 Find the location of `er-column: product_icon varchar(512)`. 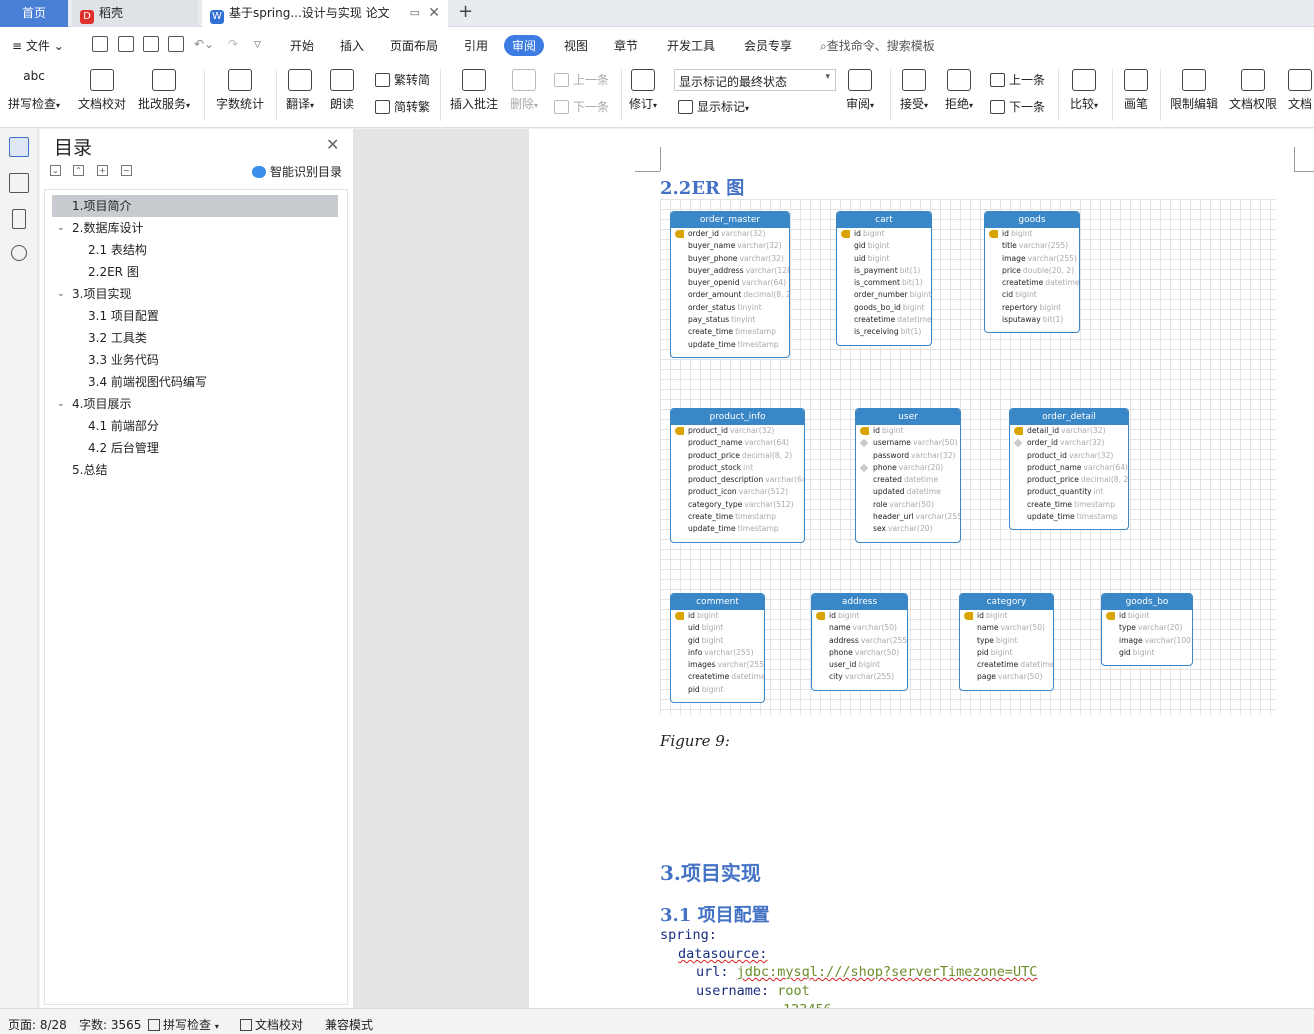

er-column: product_icon varchar(512) is located at coordinates (737, 492).